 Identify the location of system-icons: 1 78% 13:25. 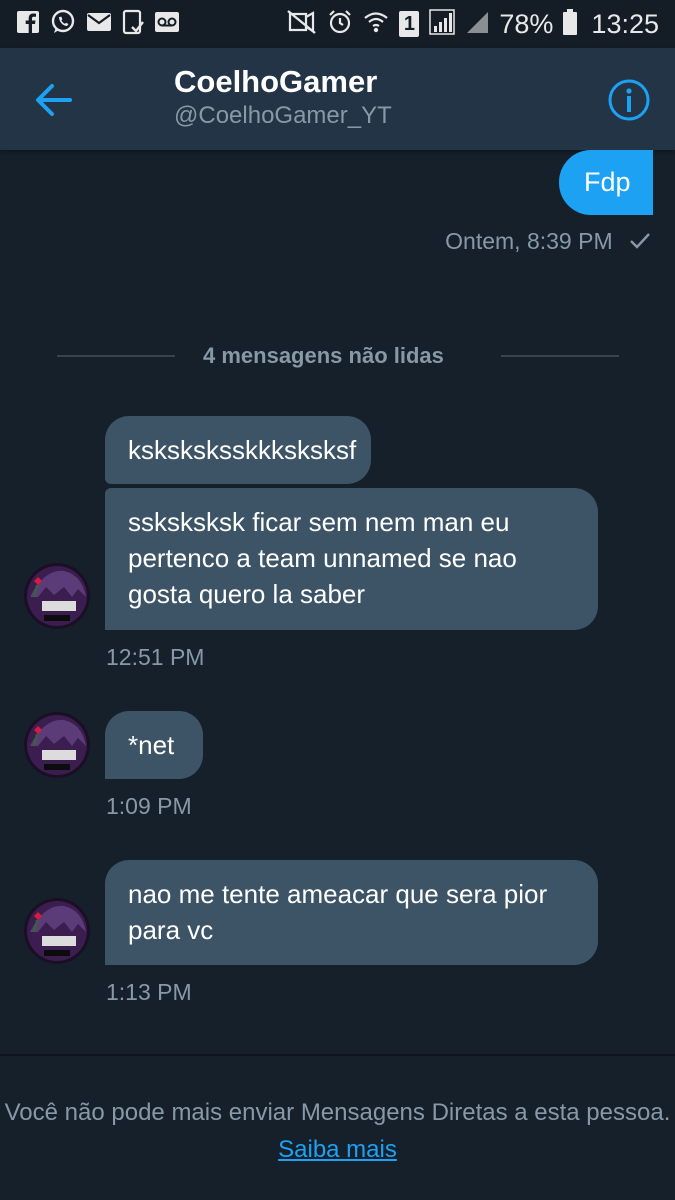
(473, 24).